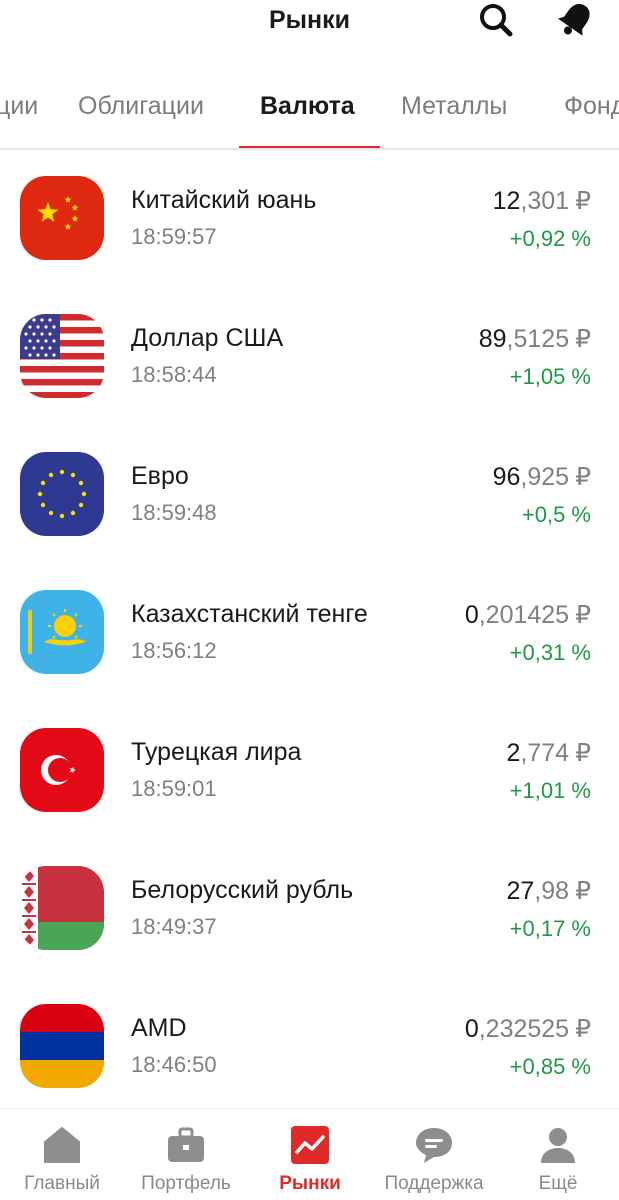 This screenshot has height=1200, width=619. Describe the element at coordinates (309, 771) in the screenshot. I see `list-item: Турецкая лира 18:59:01 2,774 ₽ +1,01 %` at that location.